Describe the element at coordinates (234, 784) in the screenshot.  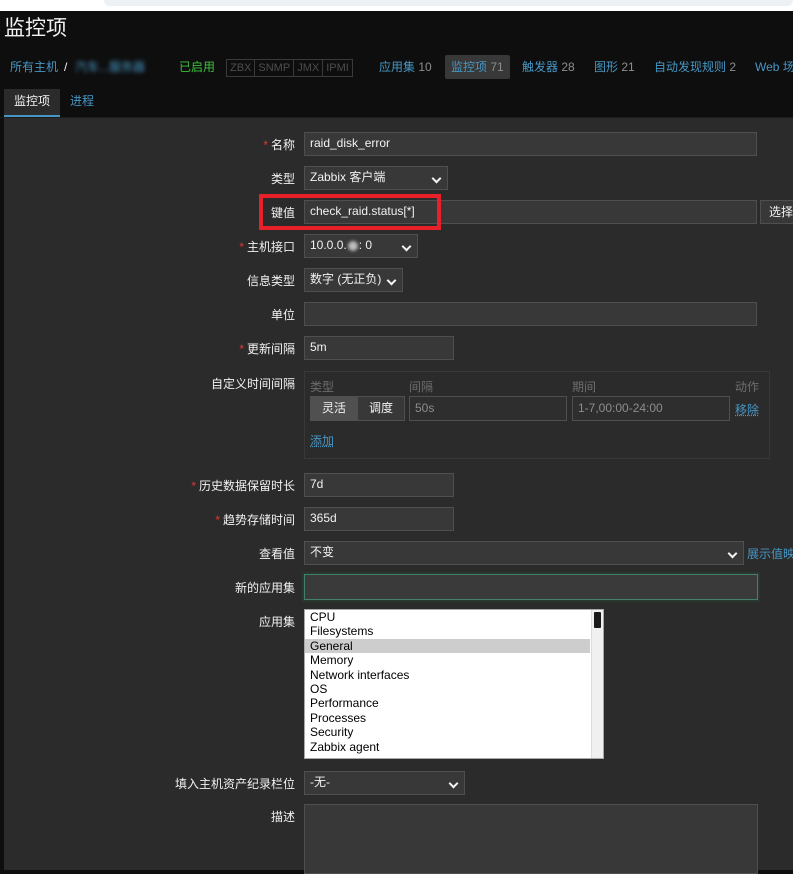
I see `inventory-label: 填入主机资产纪录栏位` at that location.